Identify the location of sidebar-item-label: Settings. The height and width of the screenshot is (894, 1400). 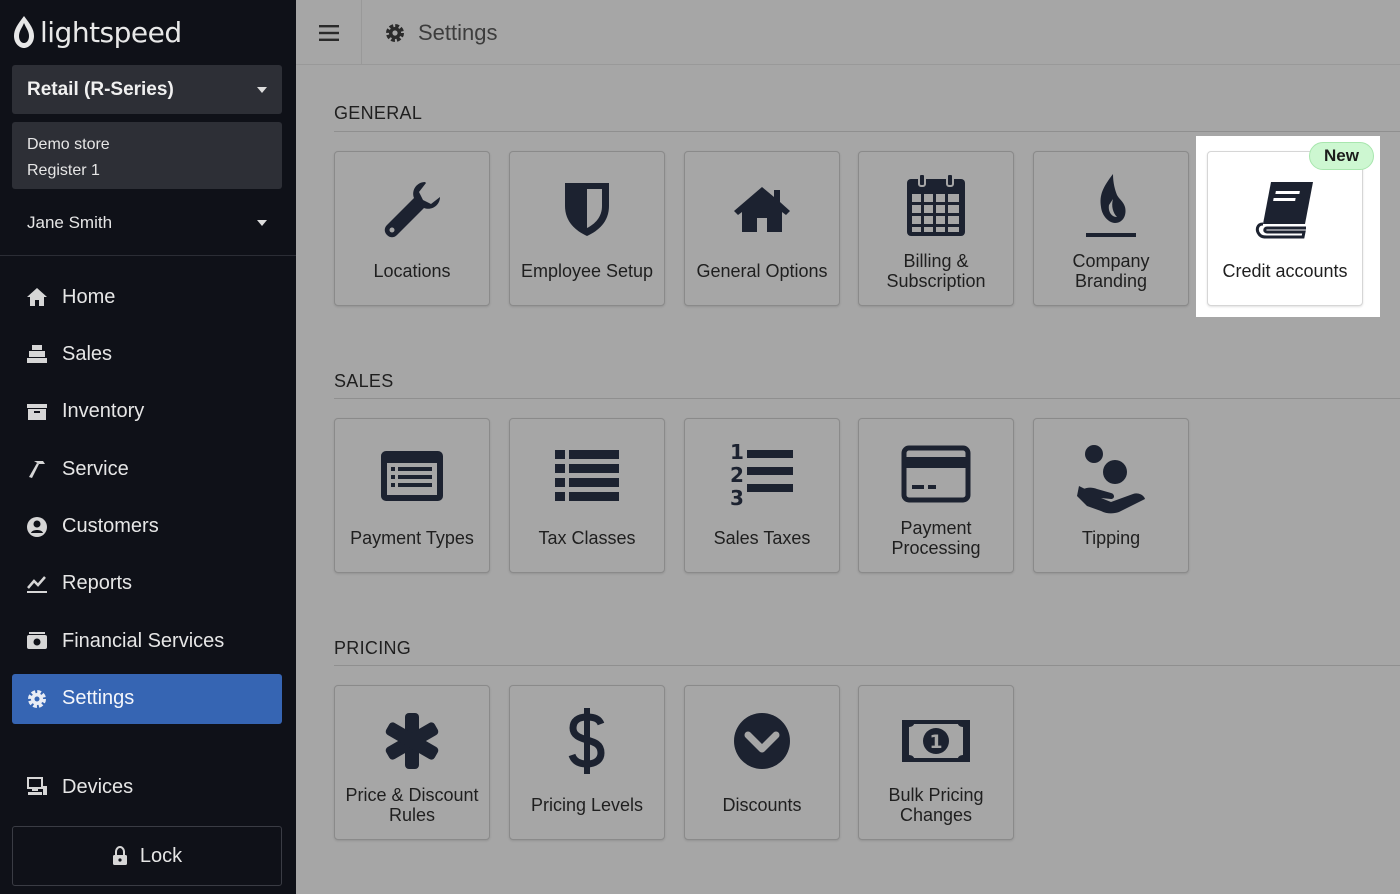
(98, 698).